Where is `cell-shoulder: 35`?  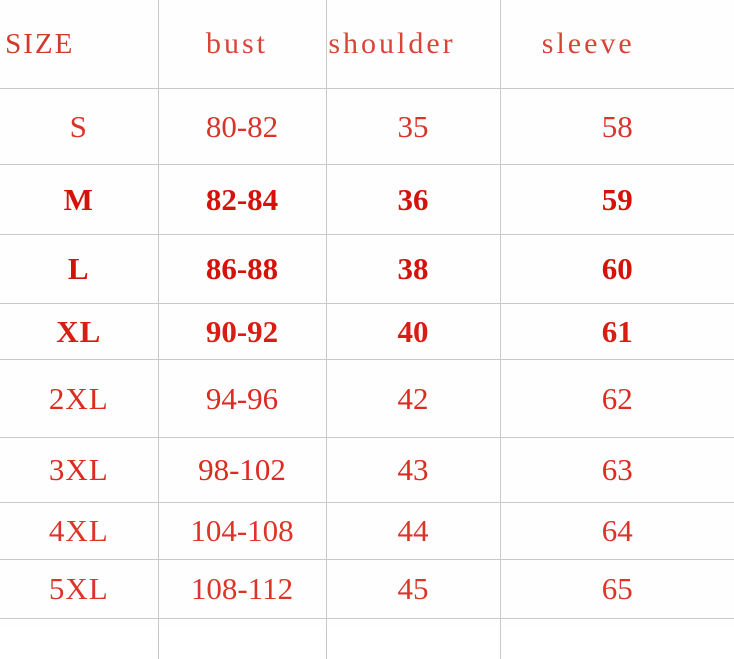
cell-shoulder: 35 is located at coordinates (413, 127).